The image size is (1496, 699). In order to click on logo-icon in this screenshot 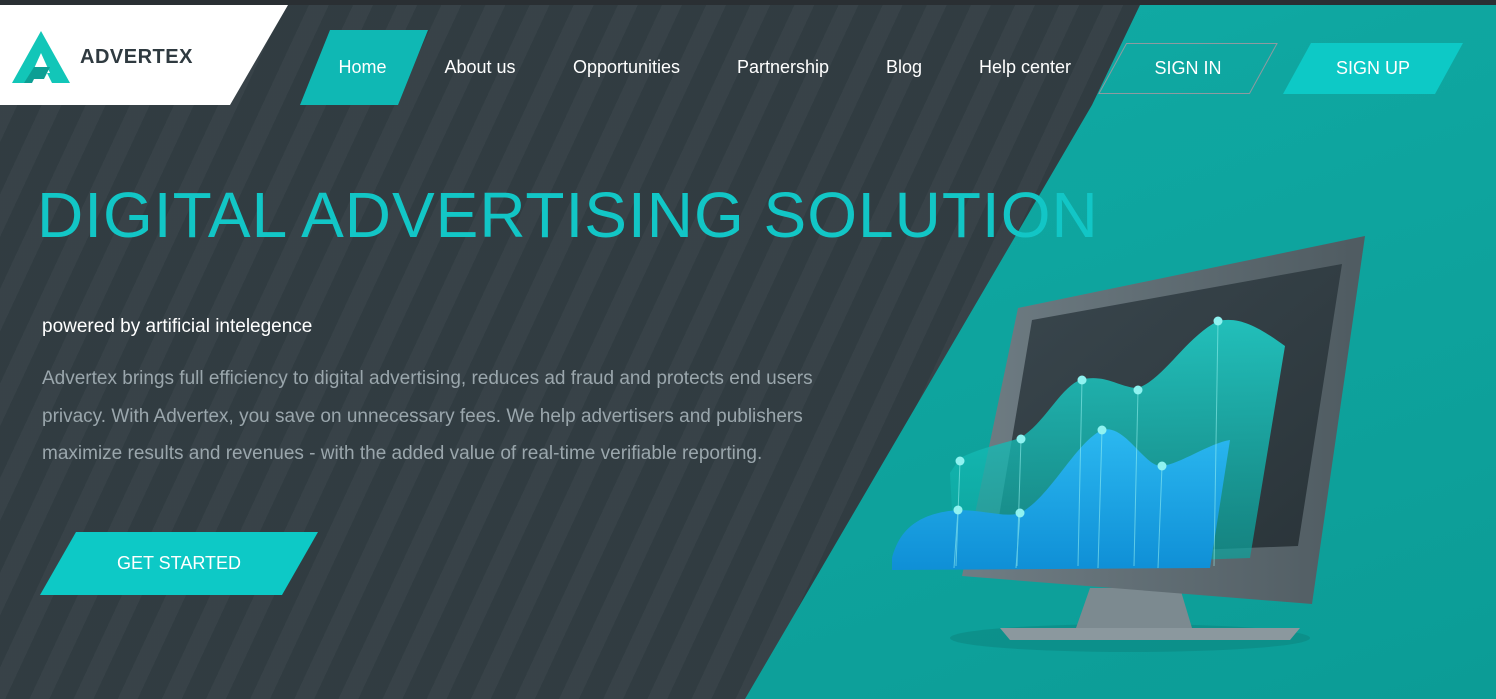, I will do `click(41, 57)`.